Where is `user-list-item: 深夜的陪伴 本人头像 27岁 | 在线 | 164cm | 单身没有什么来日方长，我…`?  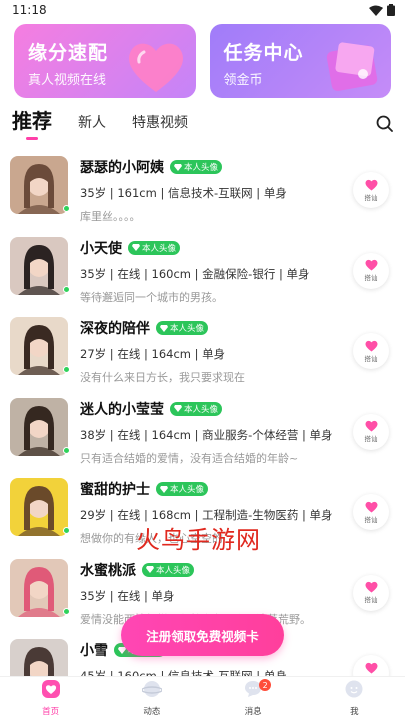 user-list-item: 深夜的陪伴 本人头像 27岁 | 在线 | 164cm | 单身没有什么来日方长，我… is located at coordinates (202, 349).